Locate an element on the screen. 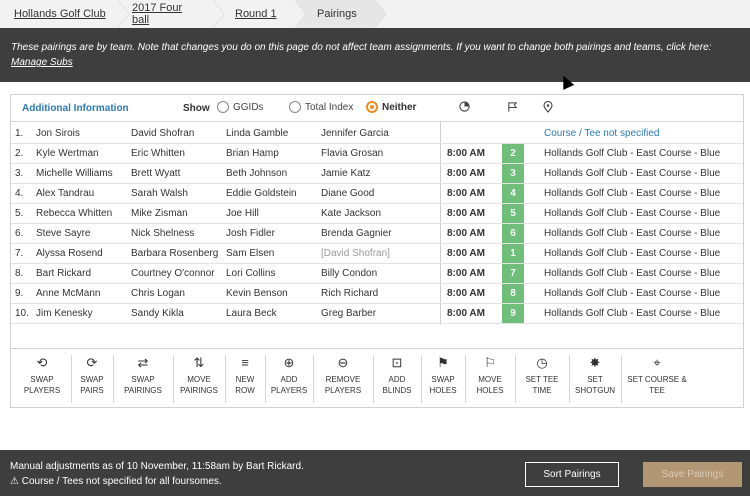 Image resolution: width=750 pixels, height=496 pixels. swap-pairings-icon: ⇄ is located at coordinates (143, 362).